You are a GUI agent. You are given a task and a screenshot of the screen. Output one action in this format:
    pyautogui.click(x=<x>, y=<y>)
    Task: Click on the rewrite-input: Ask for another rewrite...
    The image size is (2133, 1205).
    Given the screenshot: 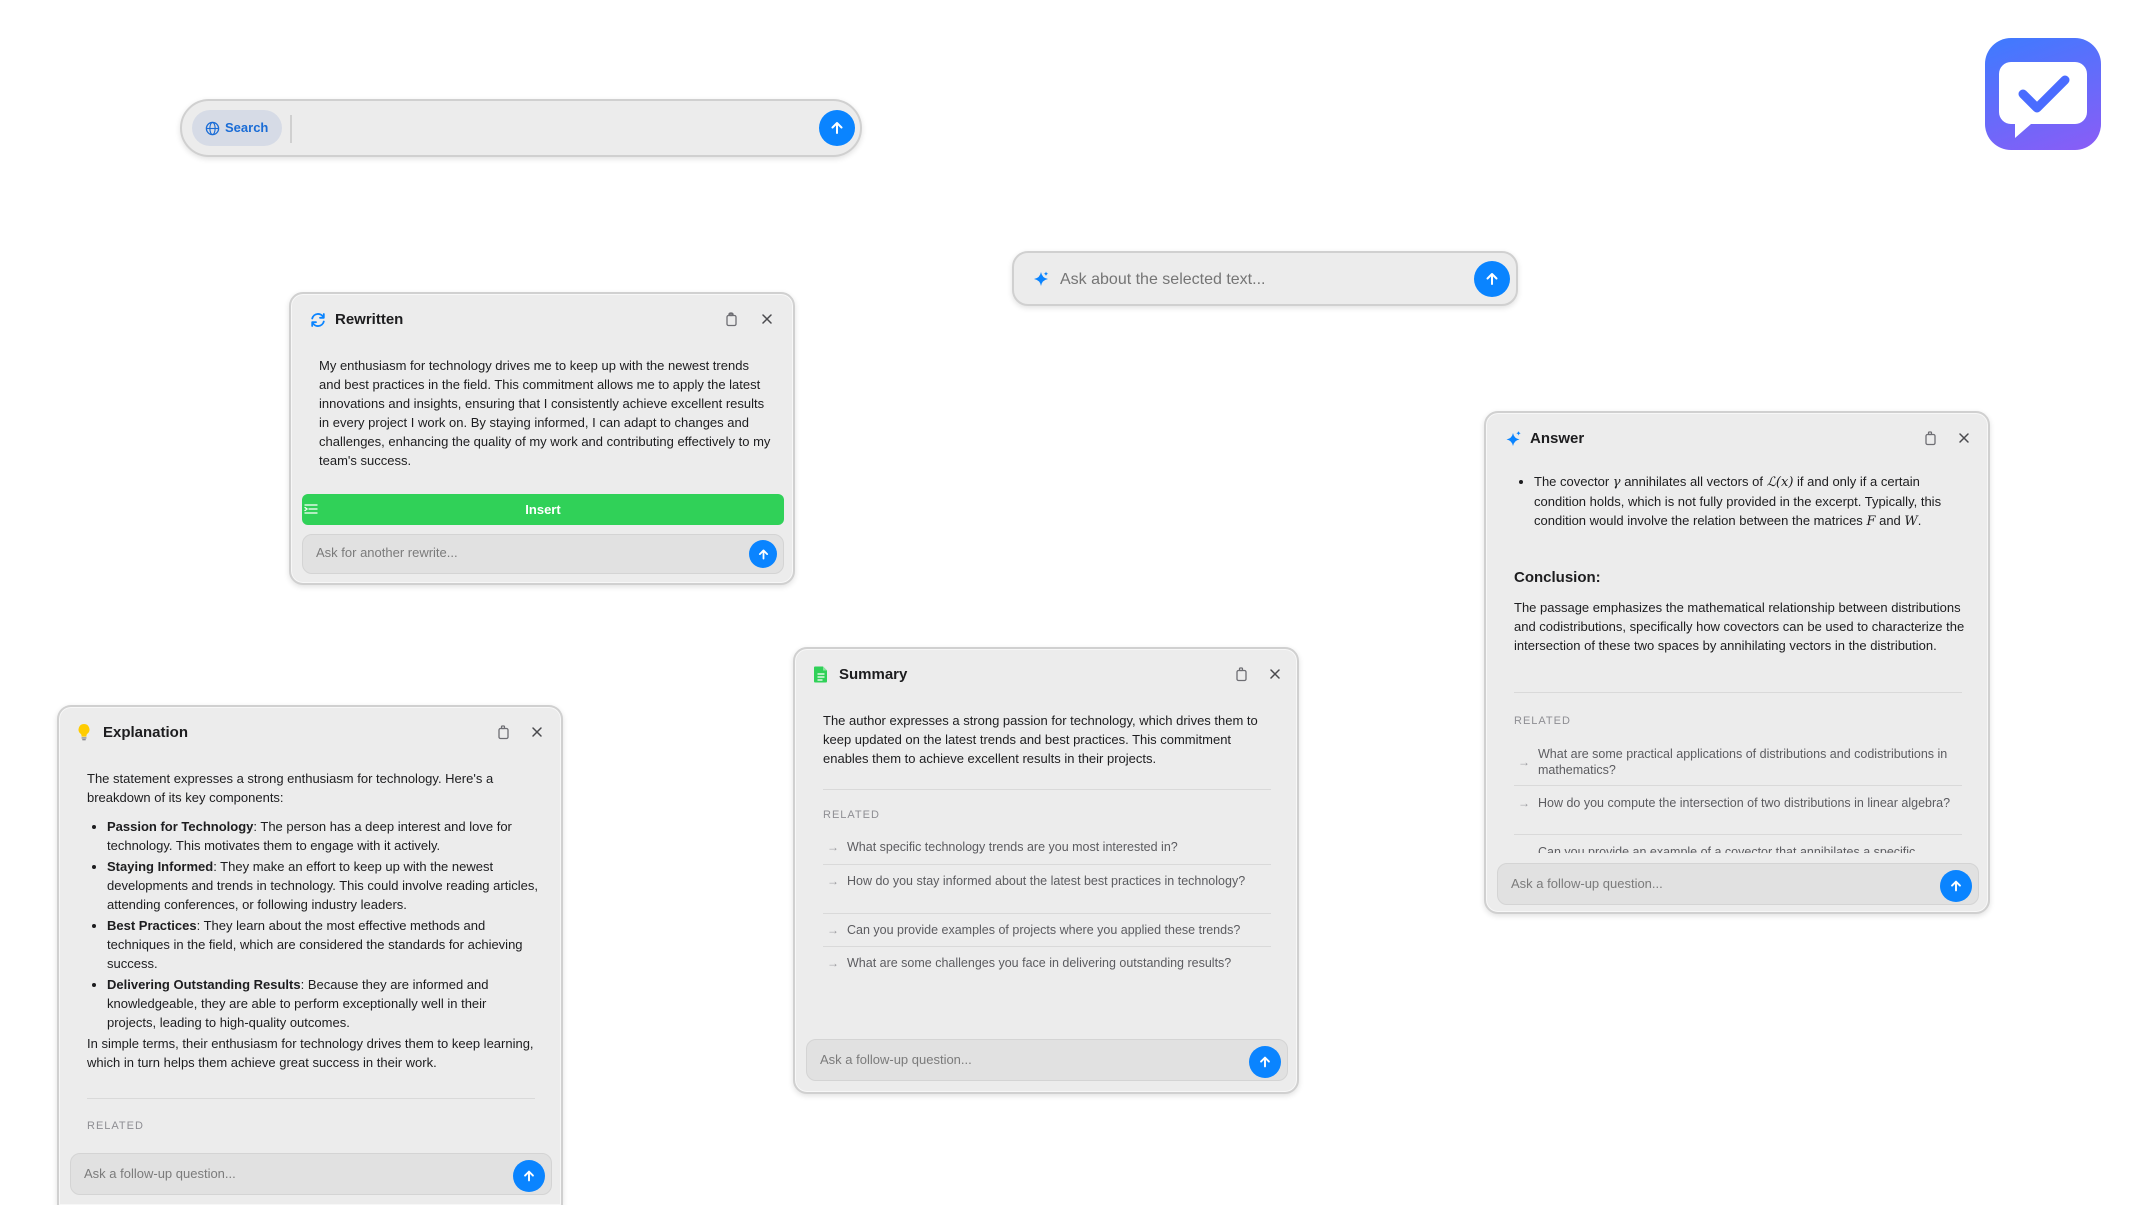 What is the action you would take?
    pyautogui.click(x=543, y=554)
    